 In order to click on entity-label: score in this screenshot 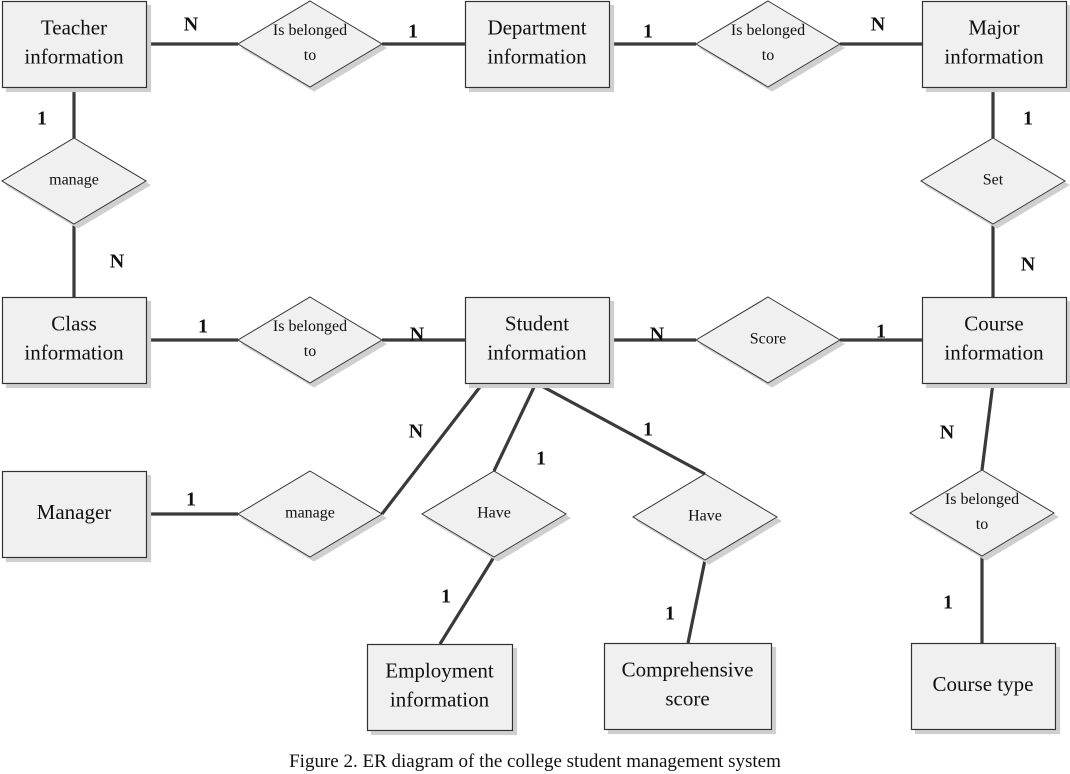, I will do `click(687, 698)`.